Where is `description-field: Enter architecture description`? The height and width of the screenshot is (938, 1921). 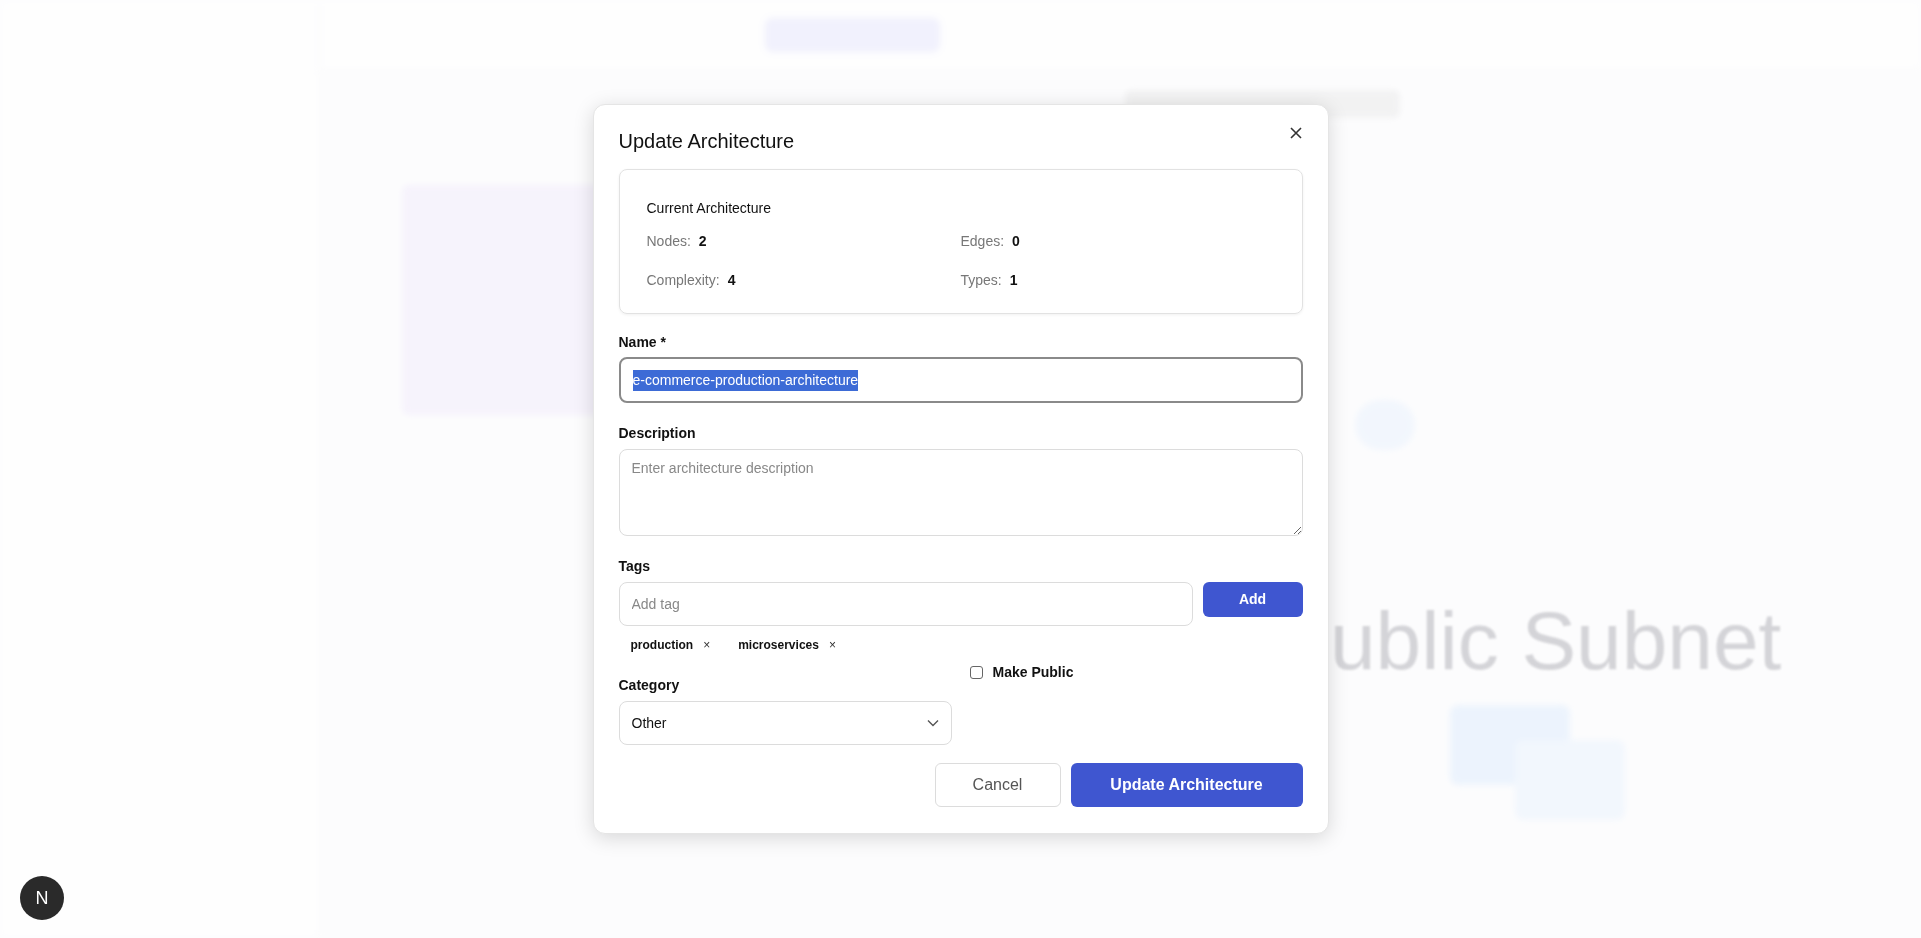
description-field: Enter architecture description is located at coordinates (960, 492).